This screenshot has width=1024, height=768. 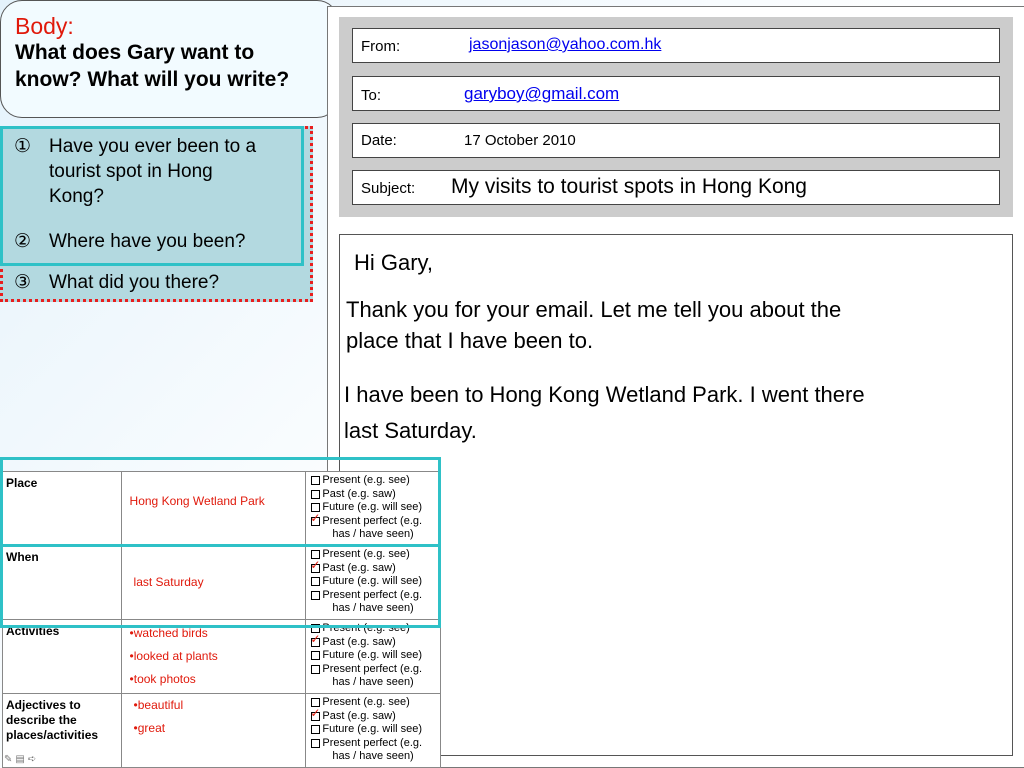 I want to click on menu-icon: ▤, so click(x=21, y=759).